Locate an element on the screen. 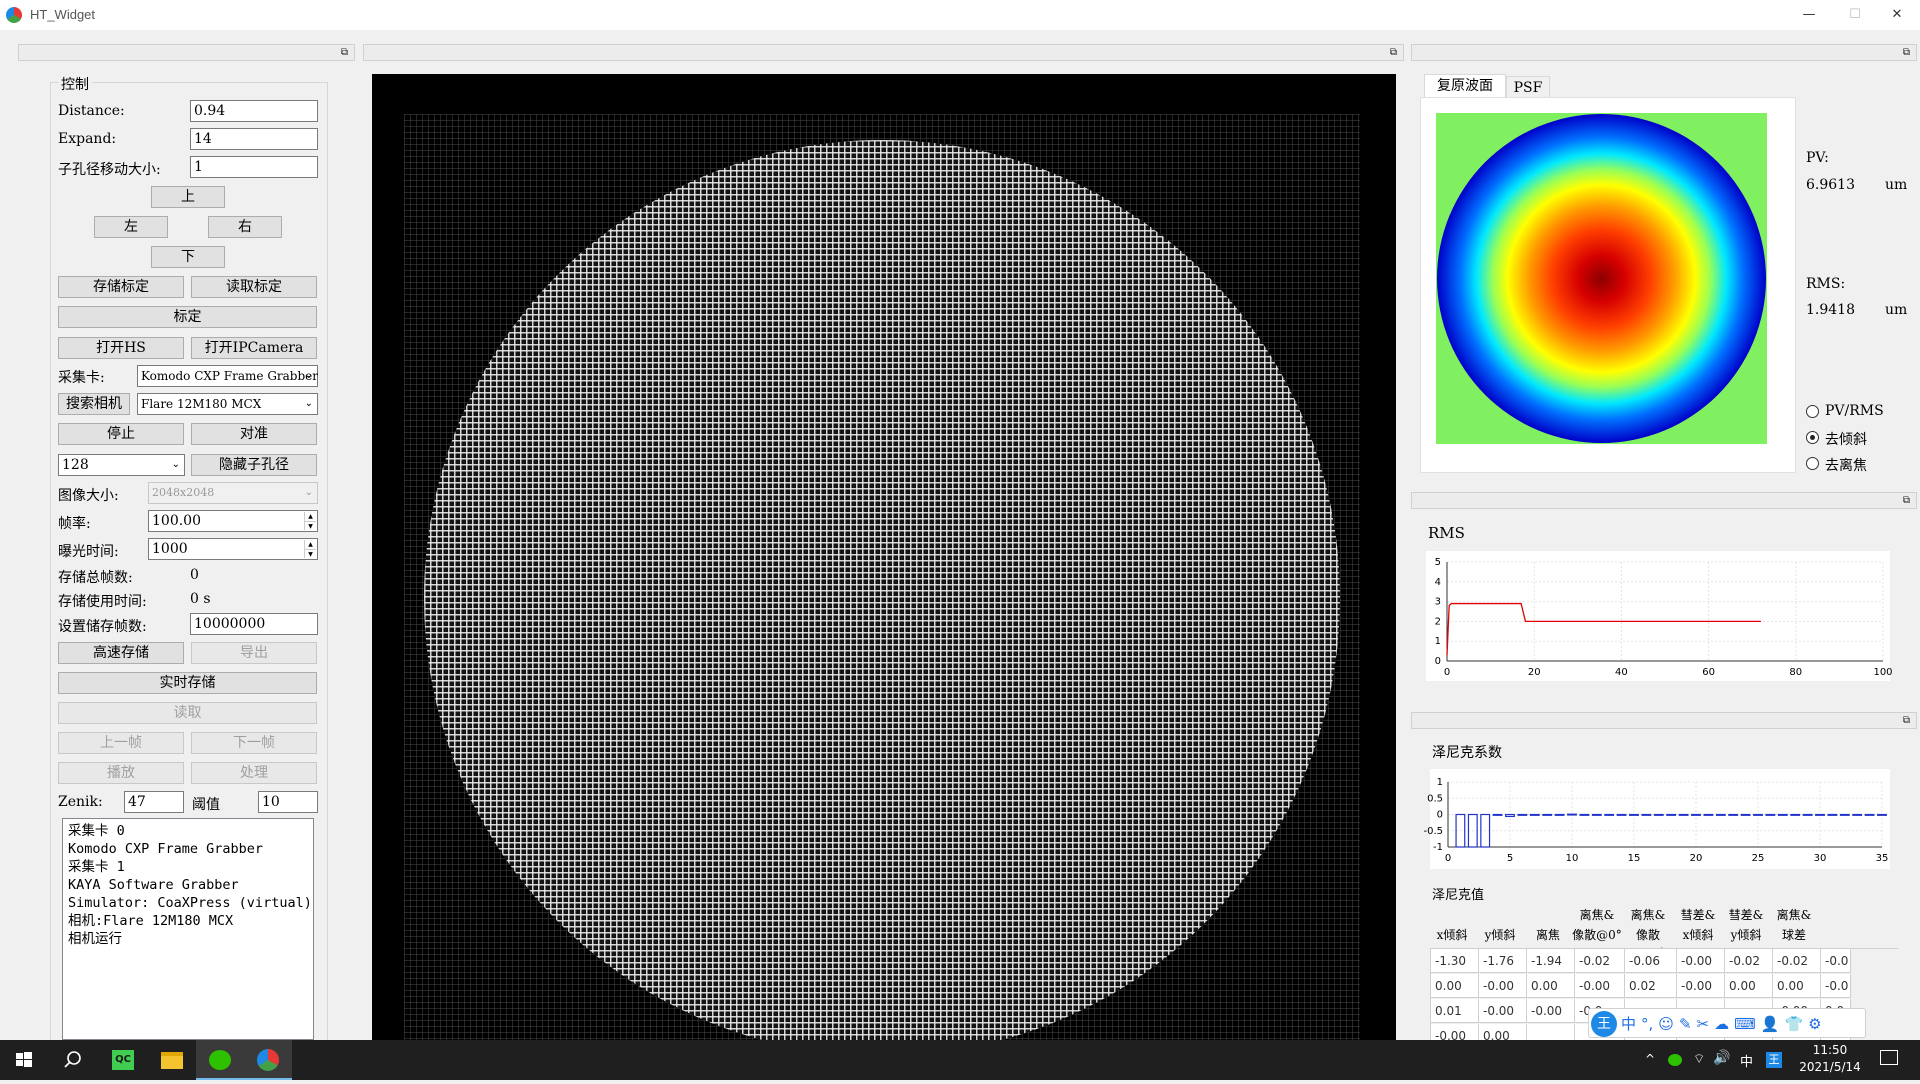 Image resolution: width=1920 pixels, height=1084 pixels. ime-user-icon: 👤 is located at coordinates (1770, 1024).